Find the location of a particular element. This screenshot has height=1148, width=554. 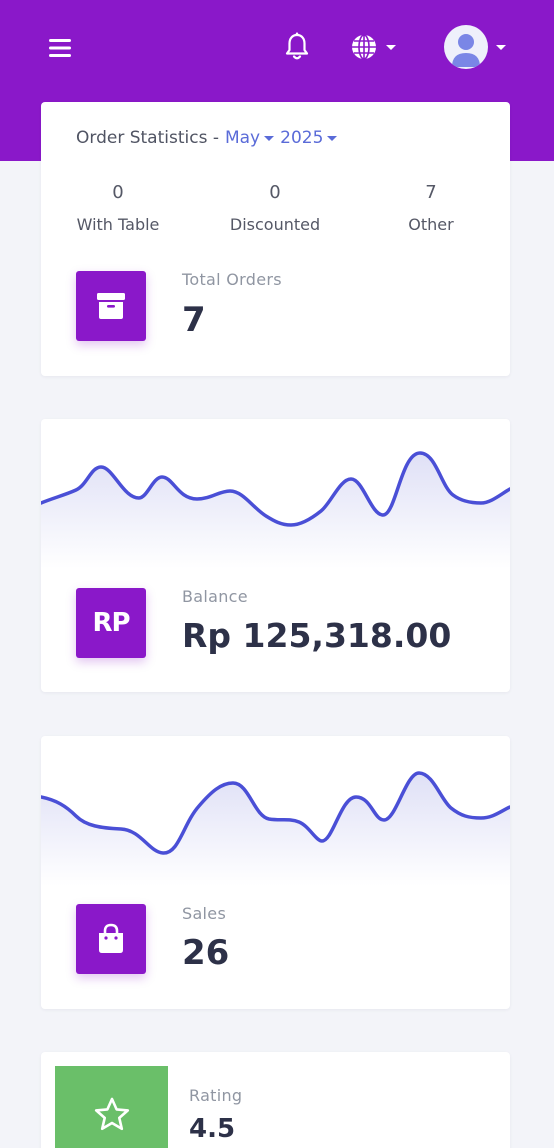

stat-label: Other is located at coordinates (431, 224).